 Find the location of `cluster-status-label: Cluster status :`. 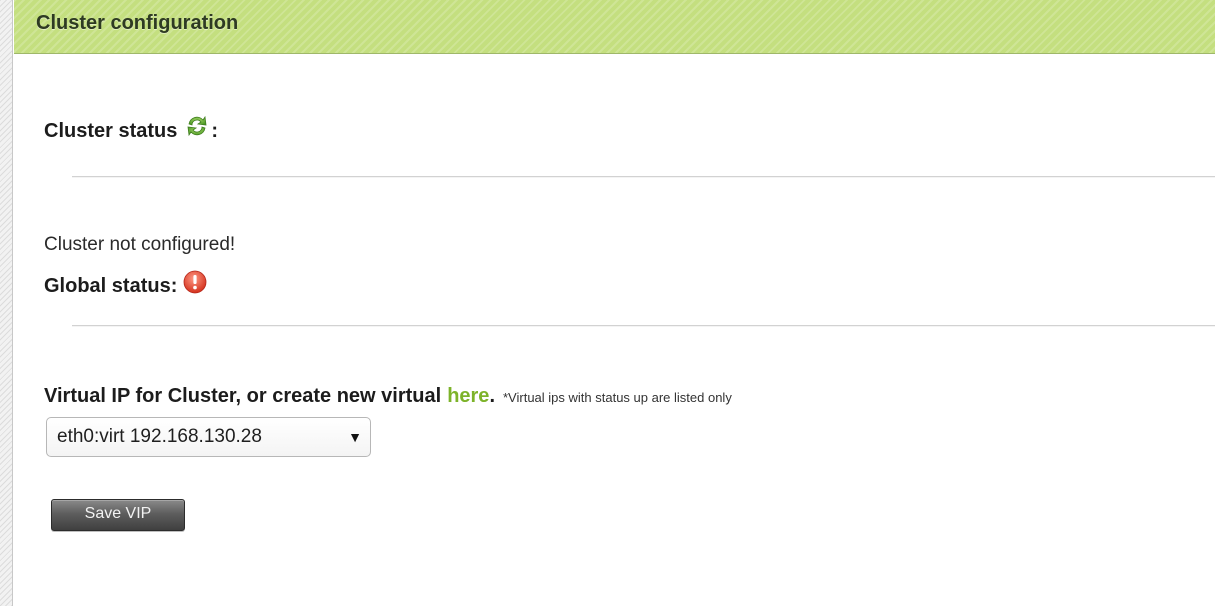

cluster-status-label: Cluster status : is located at coordinates (131, 129).